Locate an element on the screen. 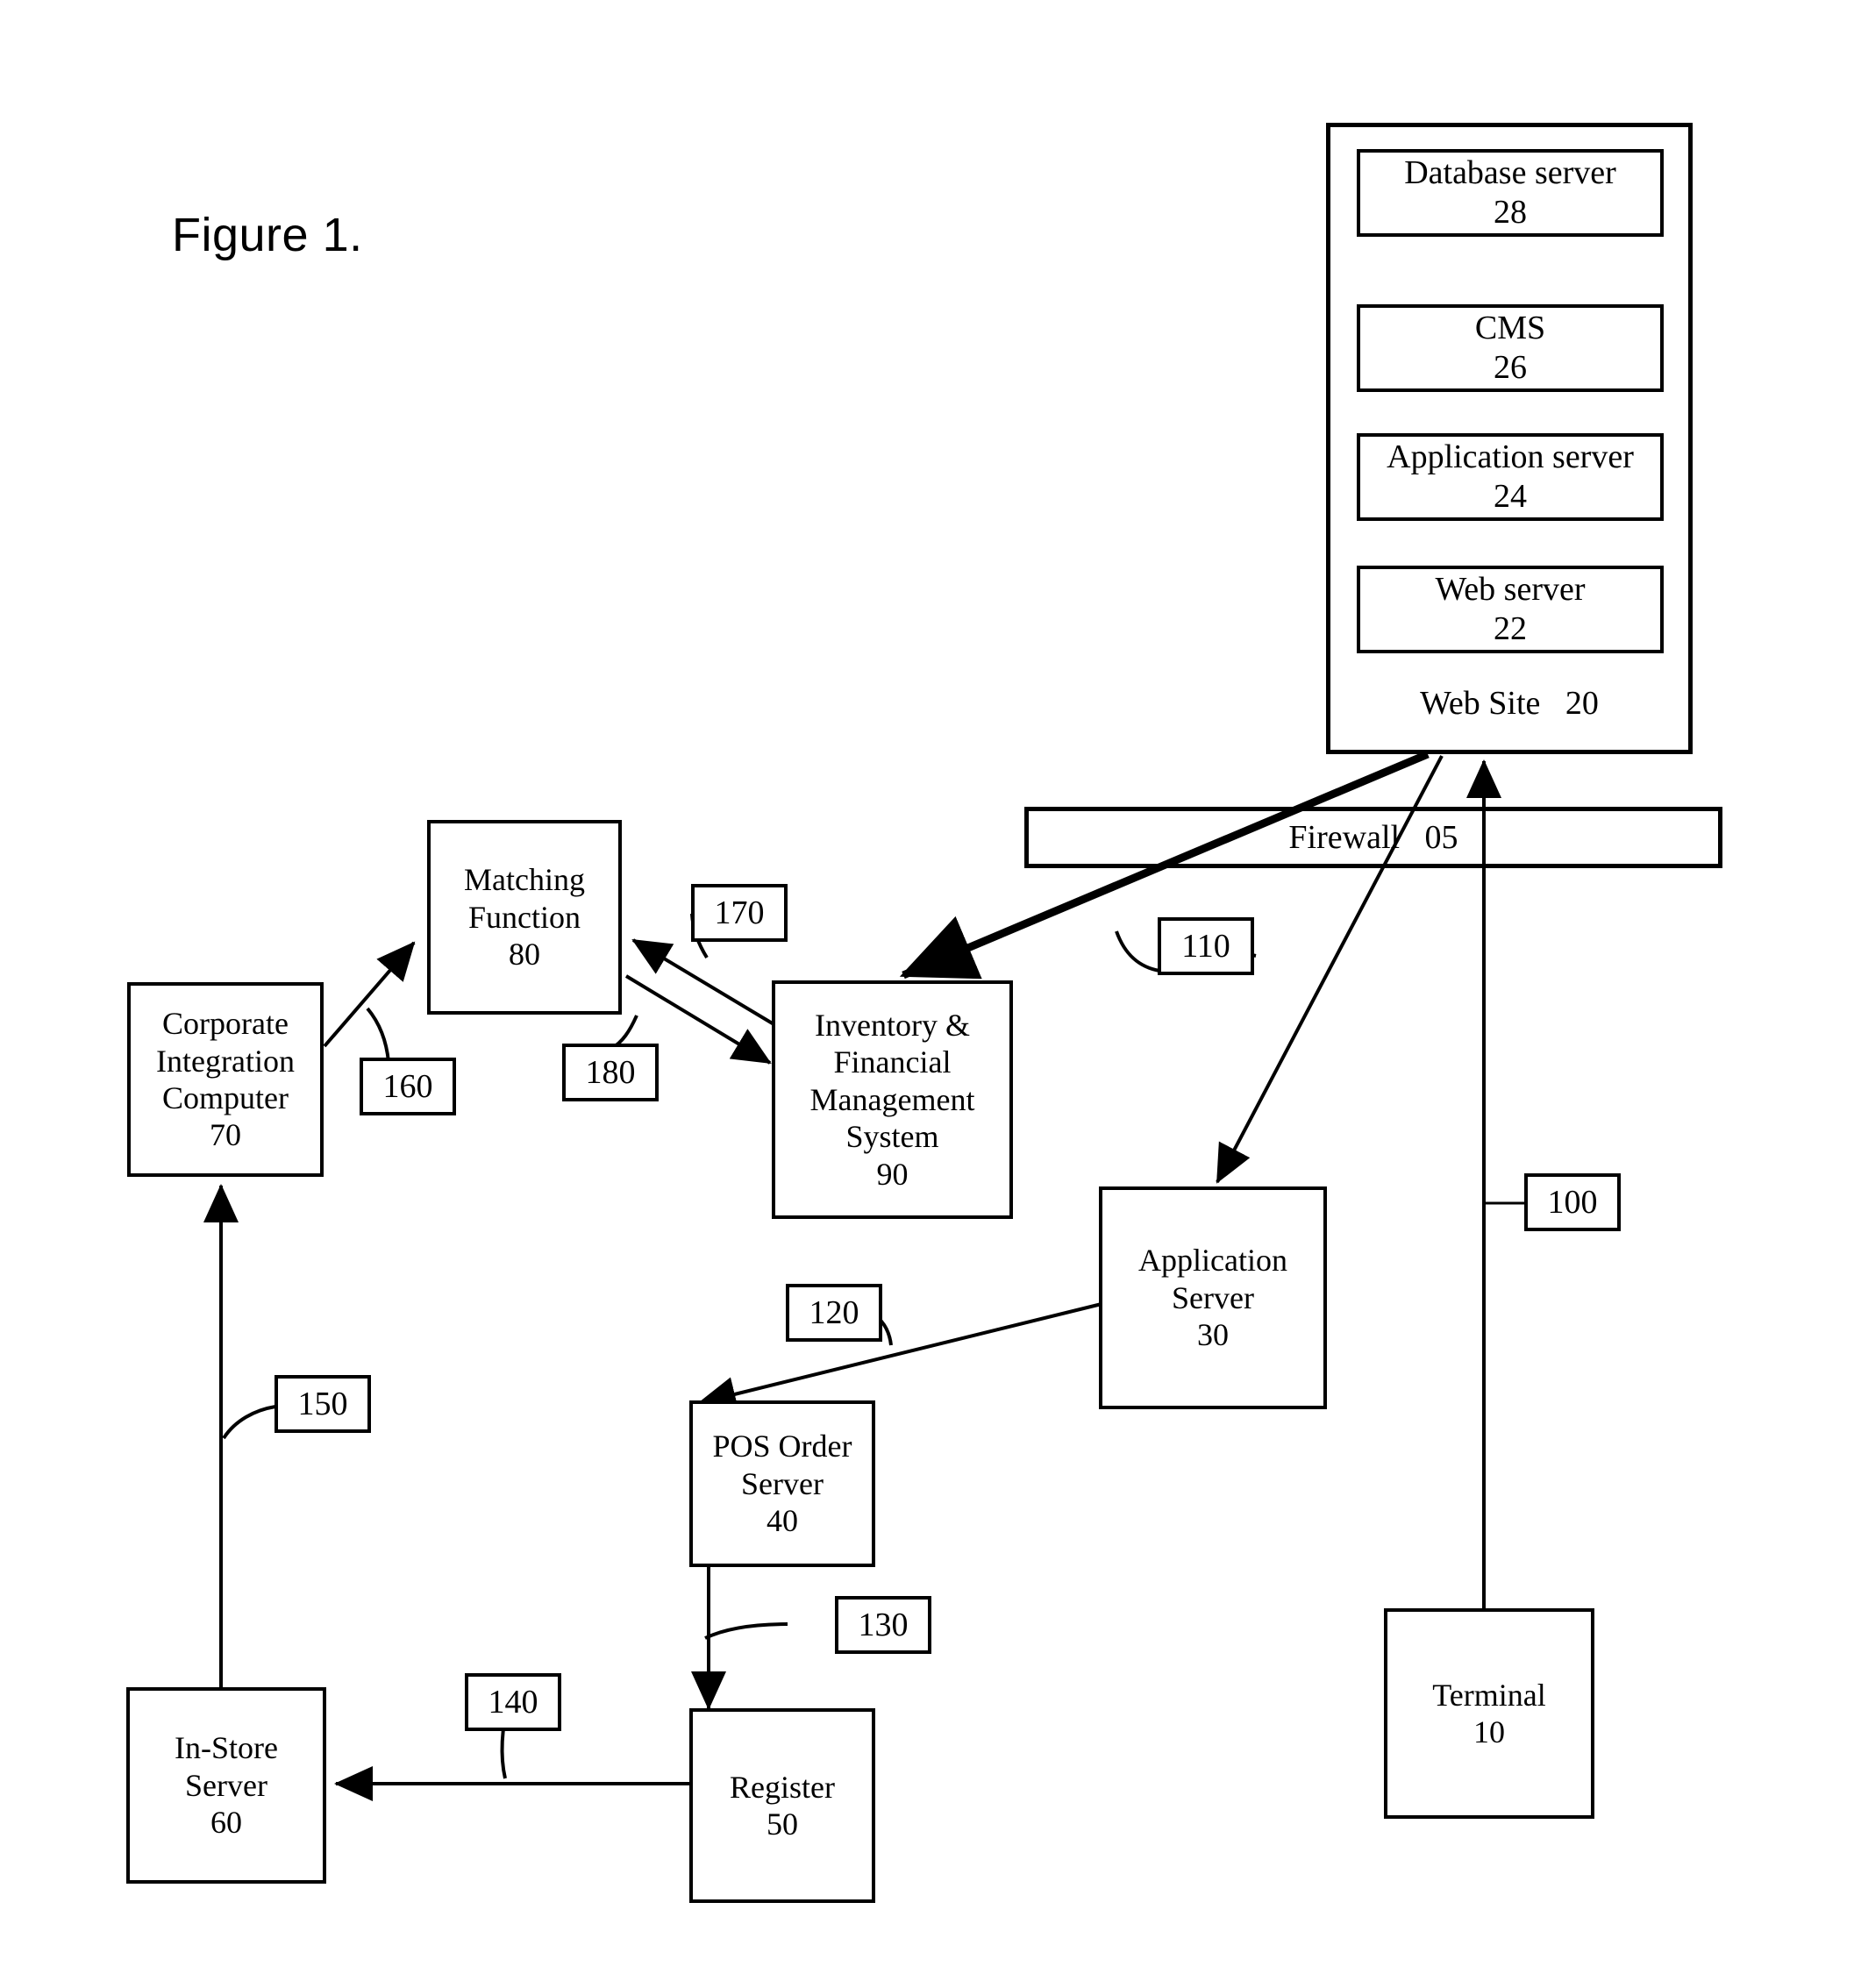 Image resolution: width=1854 pixels, height=1988 pixels. node-label: Application Server is located at coordinates (1212, 1279).